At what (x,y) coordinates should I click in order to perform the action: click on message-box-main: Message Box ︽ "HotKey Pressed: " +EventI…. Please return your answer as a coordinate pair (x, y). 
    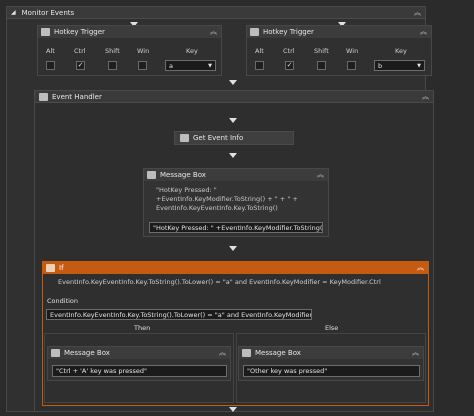
    Looking at the image, I should click on (236, 202).